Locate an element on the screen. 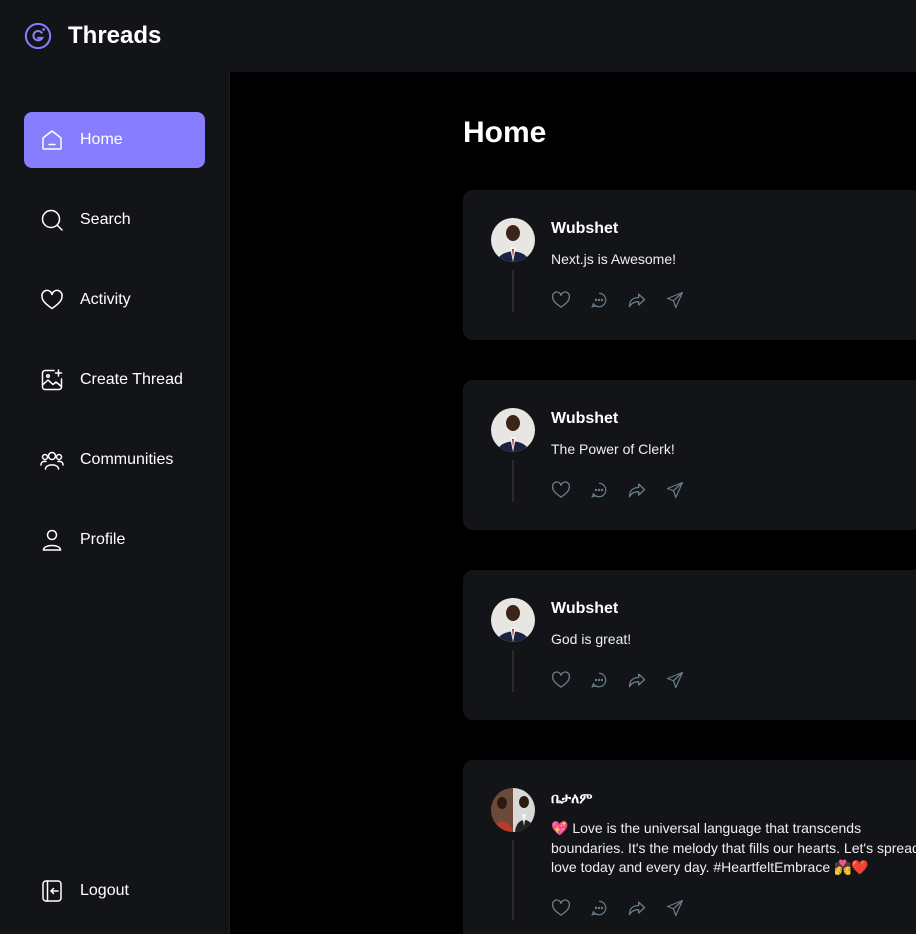 The height and width of the screenshot is (934, 916). thread-text: God is great! is located at coordinates (591, 639).